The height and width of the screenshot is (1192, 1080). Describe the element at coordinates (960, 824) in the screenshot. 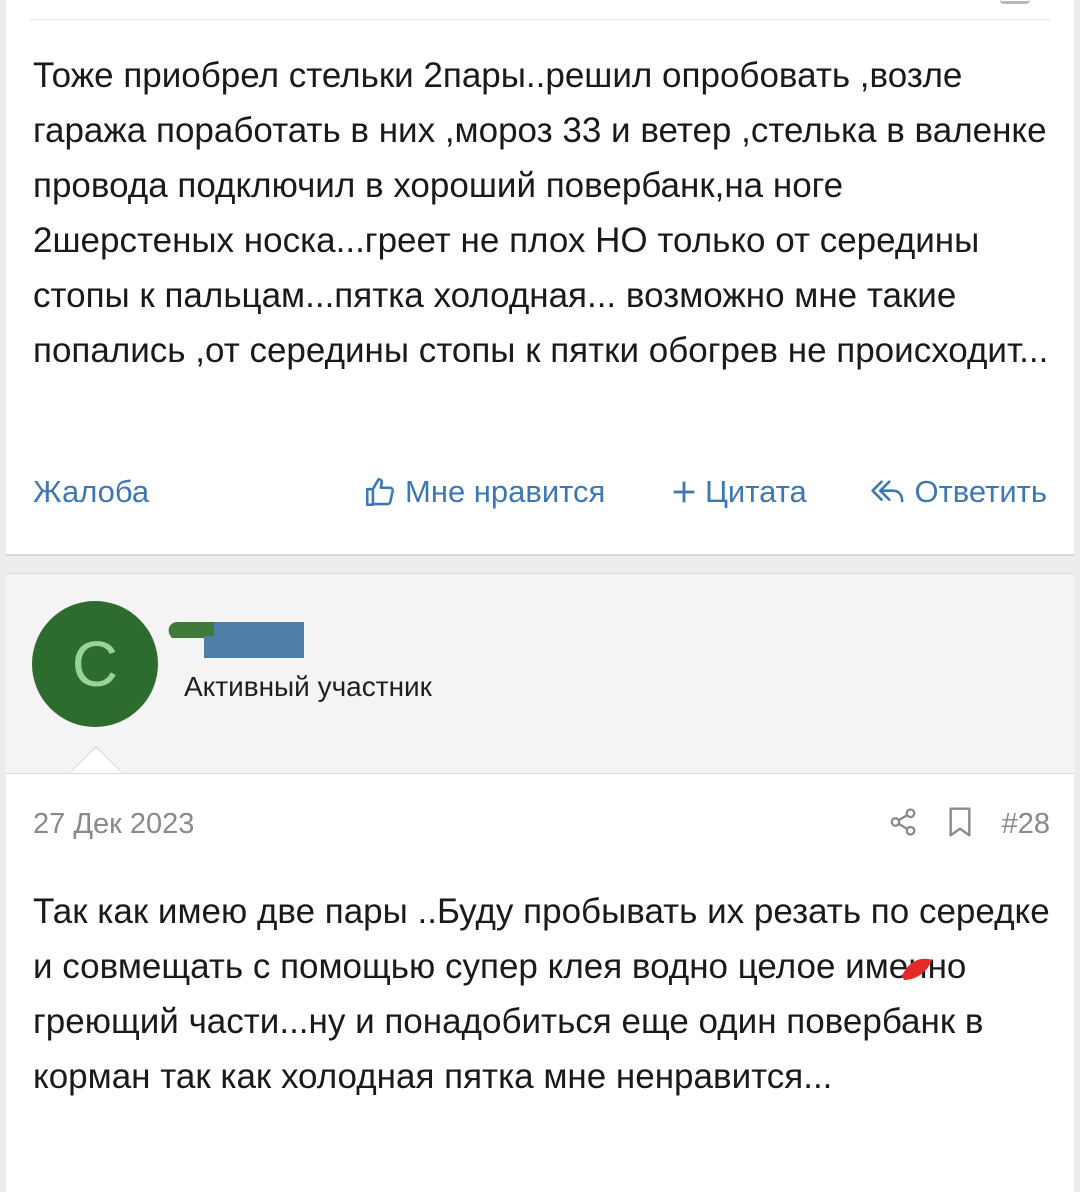

I see `bookmark-icon` at that location.